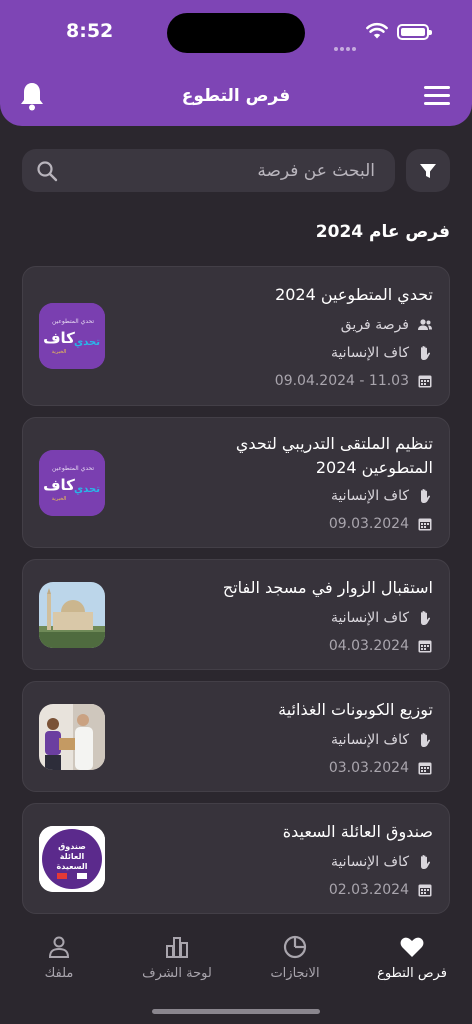 This screenshot has height=1024, width=472. I want to click on filter-icon, so click(428, 171).